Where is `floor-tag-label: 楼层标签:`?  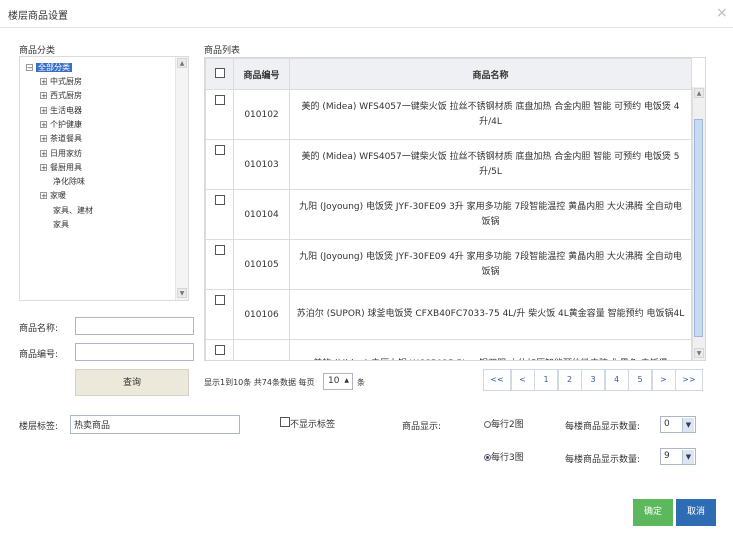 floor-tag-label: 楼层标签: is located at coordinates (39, 427).